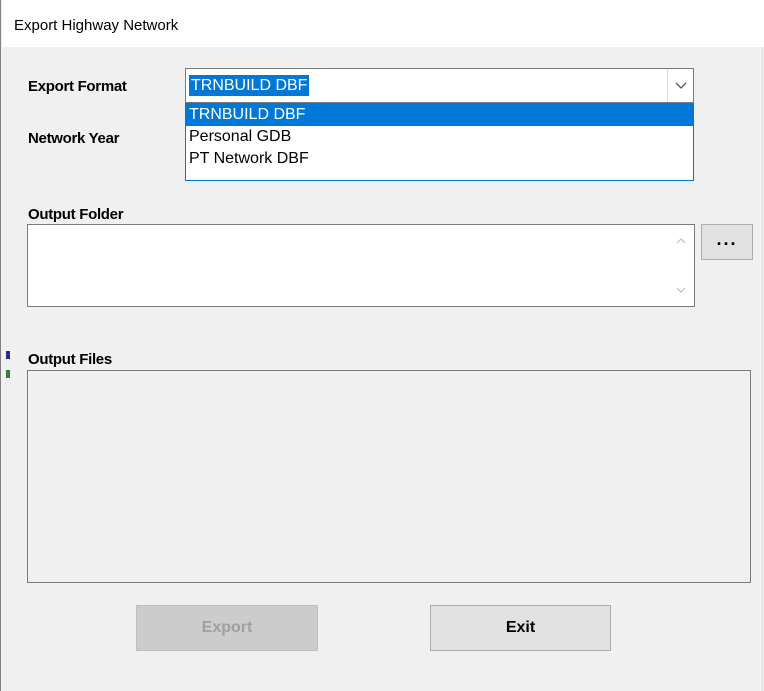  Describe the element at coordinates (520, 628) in the screenshot. I see `exit-button: Exit` at that location.